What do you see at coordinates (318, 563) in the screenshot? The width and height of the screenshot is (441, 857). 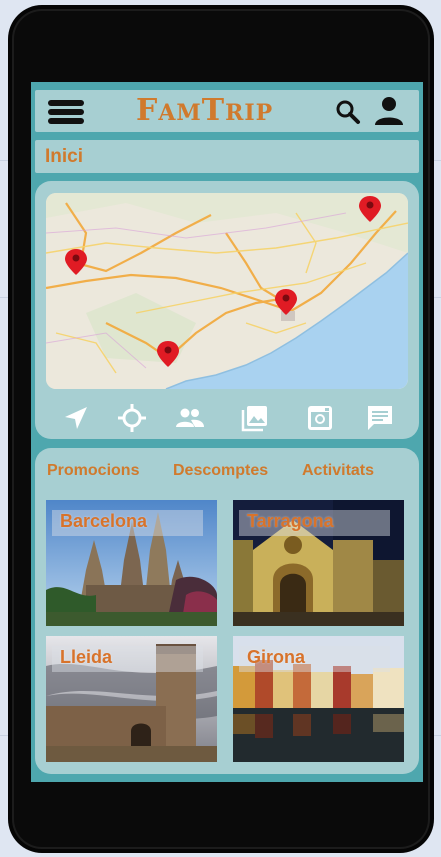 I see `city-tile-tarragona: Tarragona` at bounding box center [318, 563].